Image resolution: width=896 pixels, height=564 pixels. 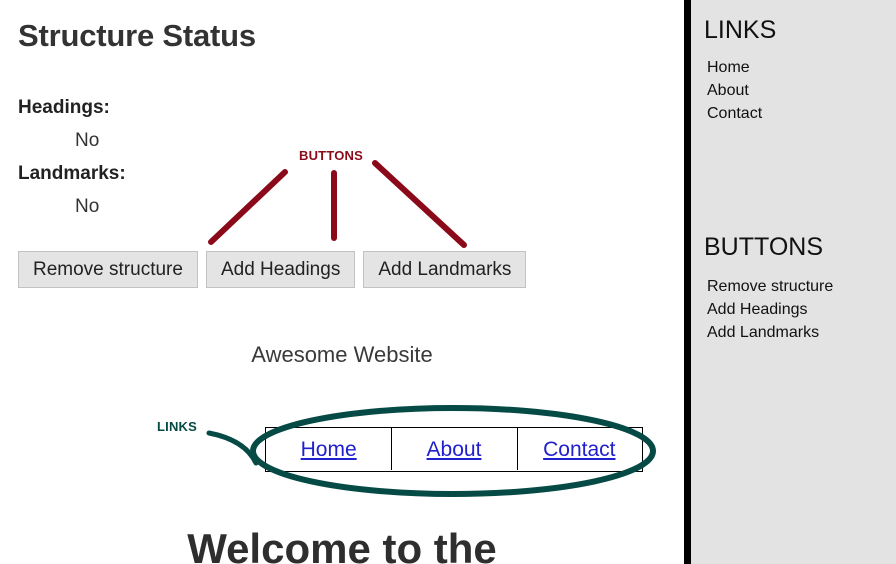 I want to click on landmarks-status-value: No, so click(x=87, y=206).